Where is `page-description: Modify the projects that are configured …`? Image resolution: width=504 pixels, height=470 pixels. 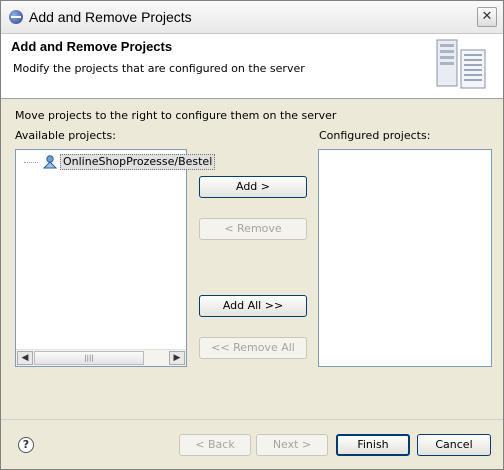 page-description: Modify the projects that are configured … is located at coordinates (159, 68).